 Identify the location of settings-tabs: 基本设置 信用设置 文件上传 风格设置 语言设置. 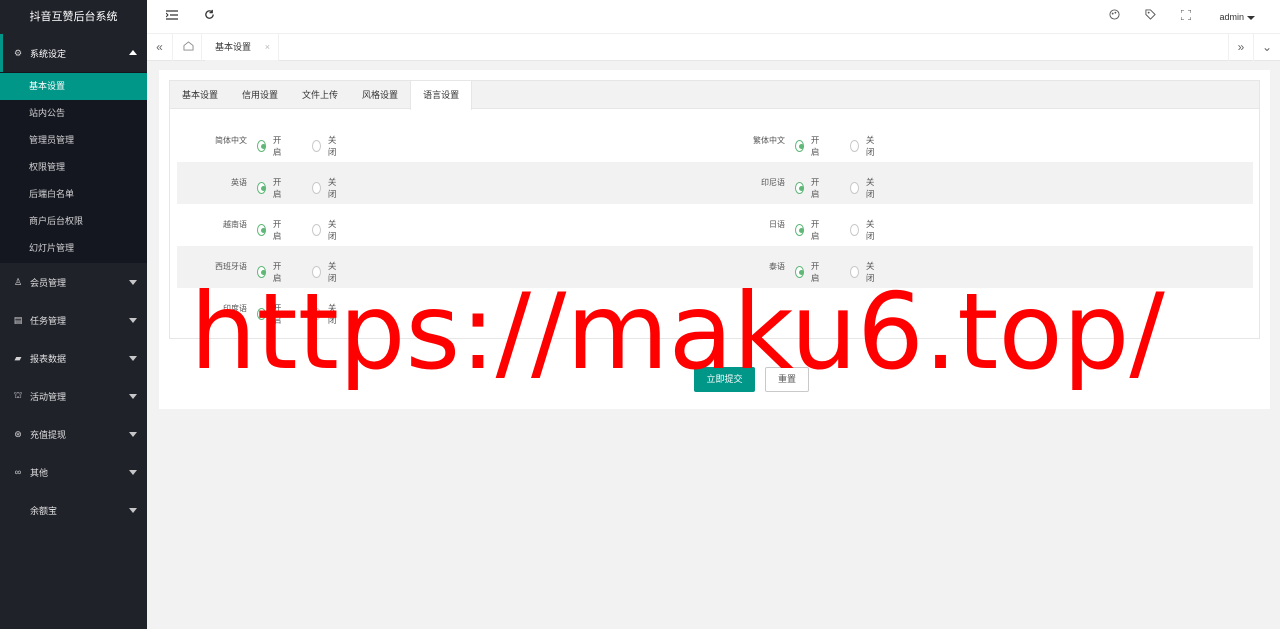
(714, 95).